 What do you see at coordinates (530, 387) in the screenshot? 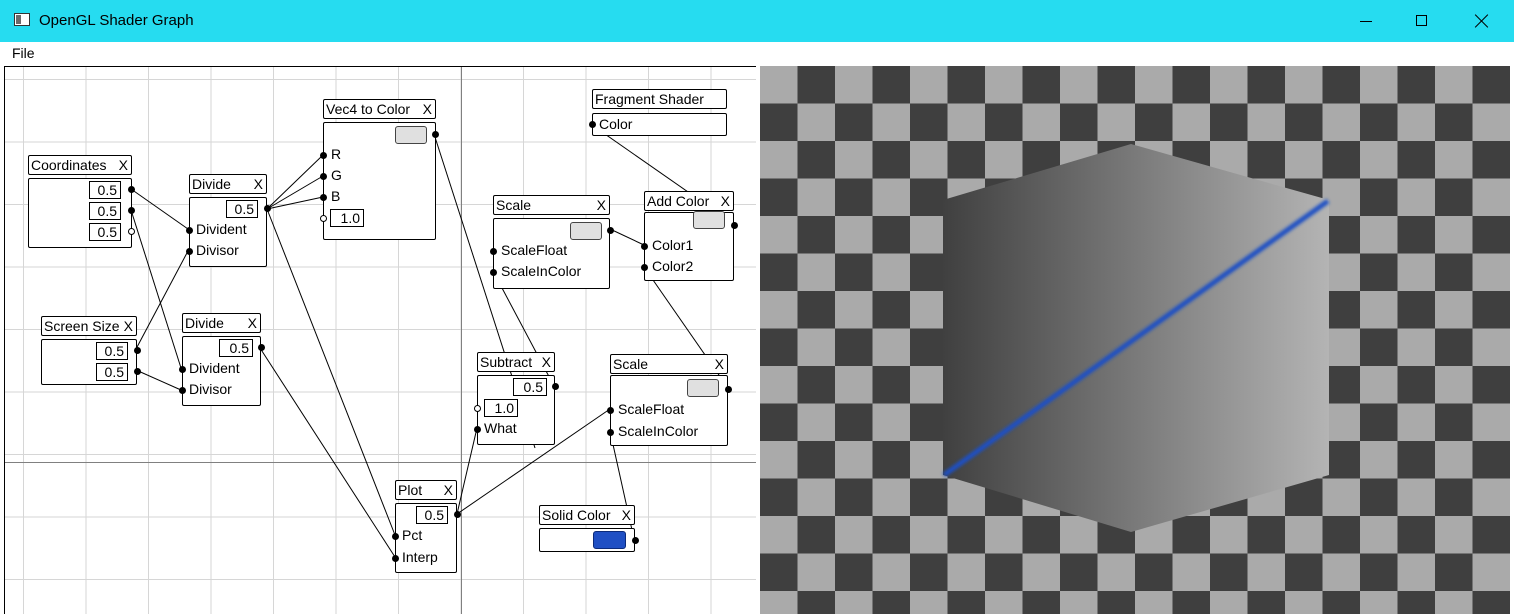
I see `subtract-value-field: 0.5` at bounding box center [530, 387].